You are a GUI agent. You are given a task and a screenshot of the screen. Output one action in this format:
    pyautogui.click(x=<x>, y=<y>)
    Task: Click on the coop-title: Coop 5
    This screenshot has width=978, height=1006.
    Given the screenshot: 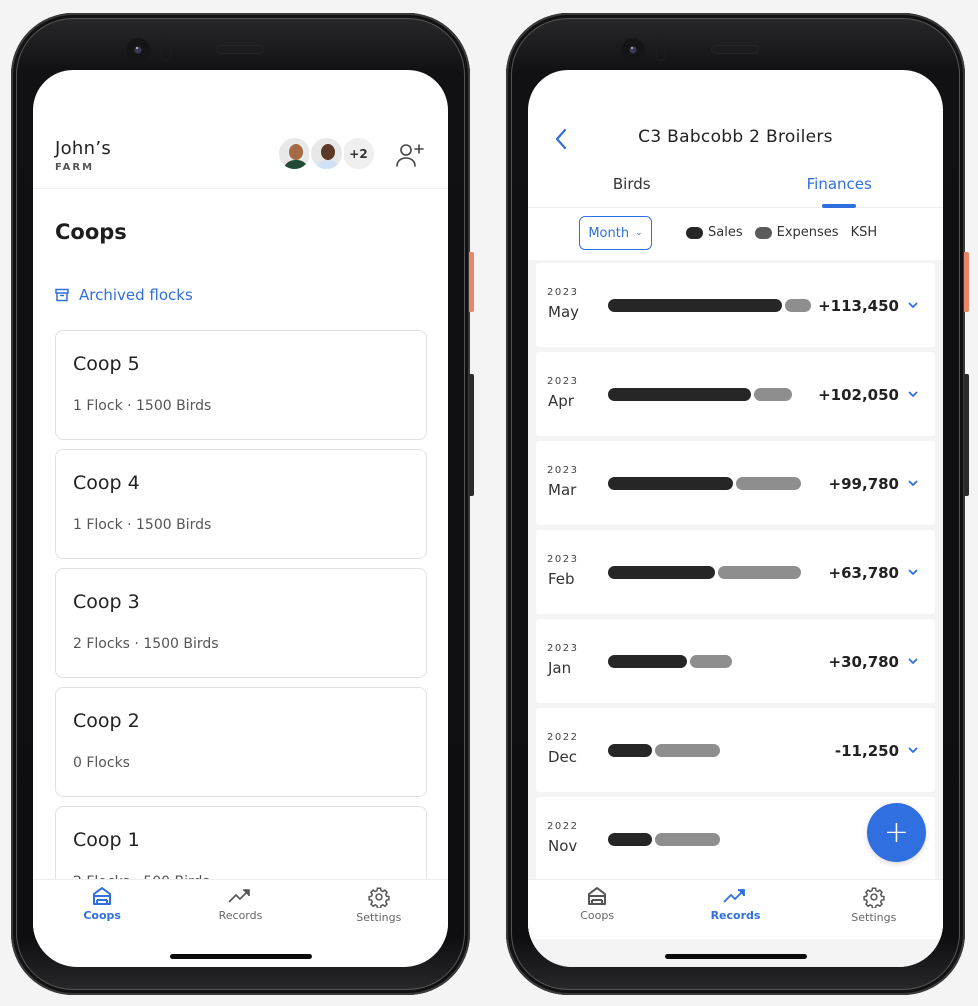 What is the action you would take?
    pyautogui.click(x=106, y=364)
    